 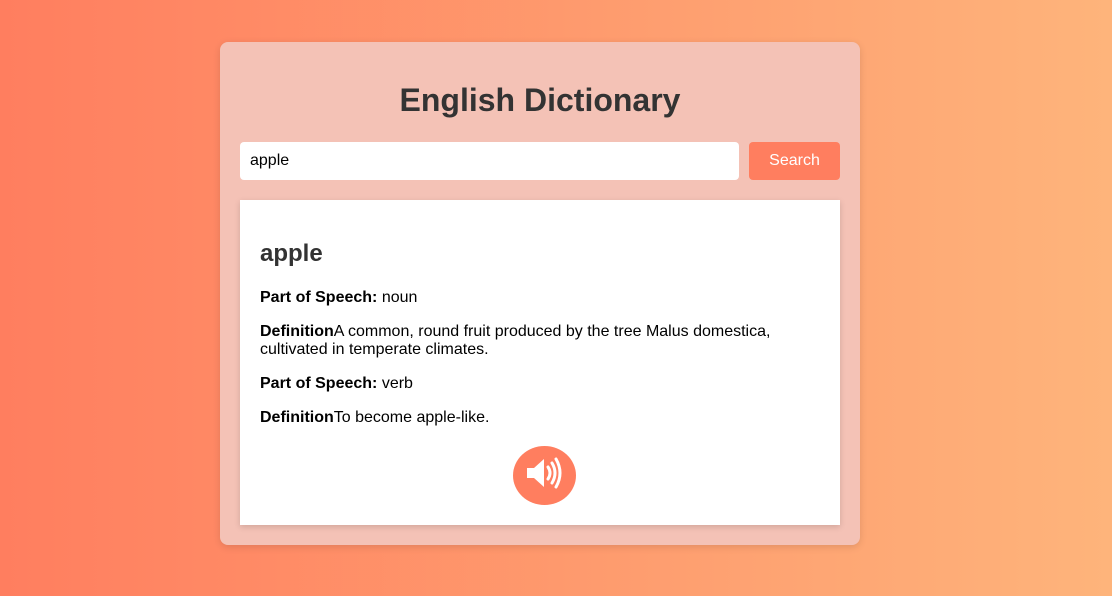 I want to click on search-button: Search, so click(x=794, y=161).